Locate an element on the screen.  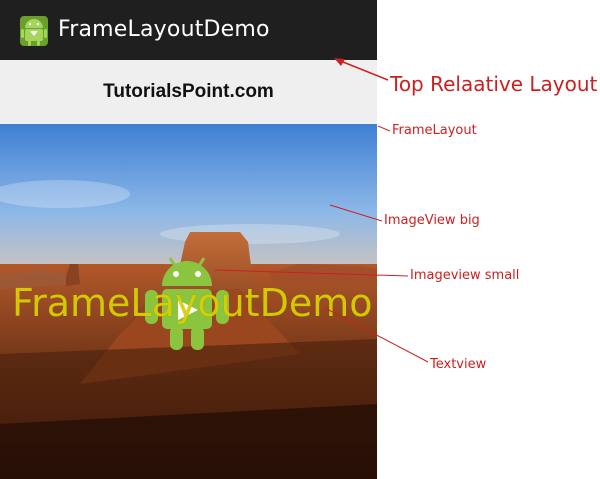
header-text: TutorialsPoint.com is located at coordinates (188, 91).